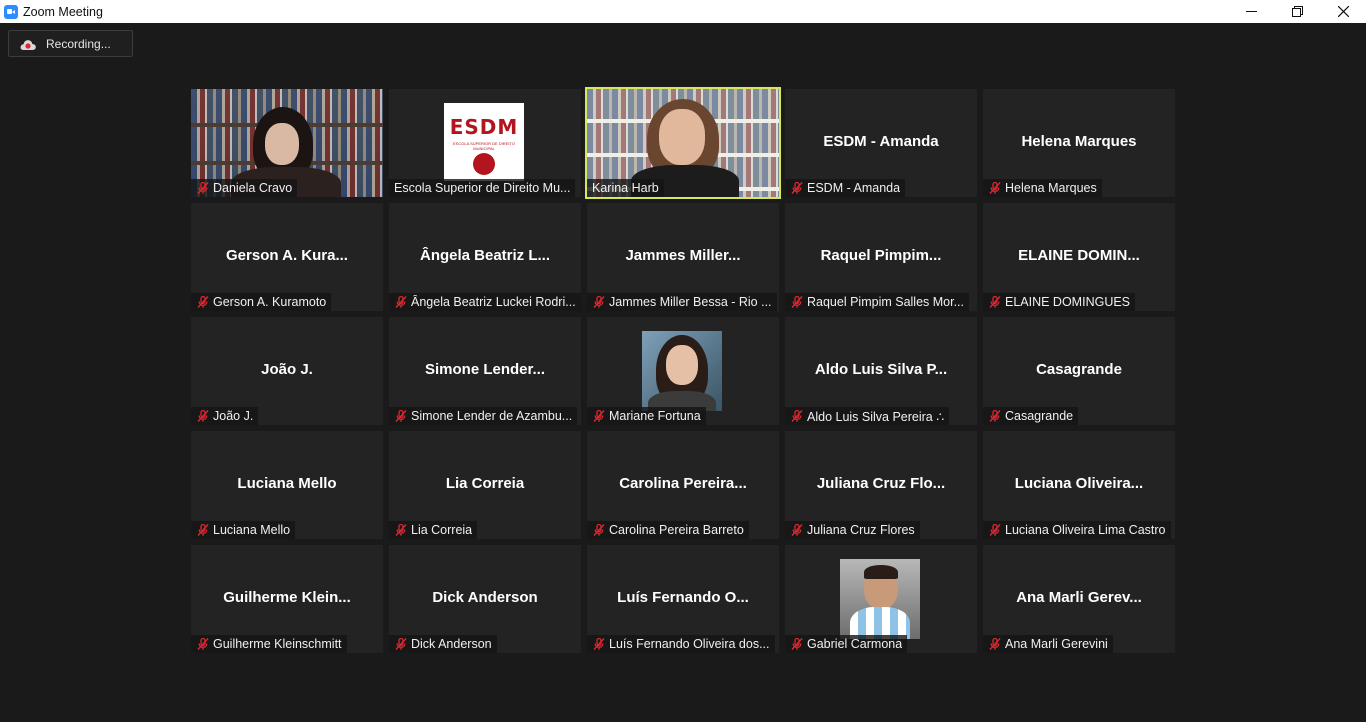 Image resolution: width=1366 pixels, height=722 pixels. What do you see at coordinates (11, 11) in the screenshot?
I see `zoom-app-icon` at bounding box center [11, 11].